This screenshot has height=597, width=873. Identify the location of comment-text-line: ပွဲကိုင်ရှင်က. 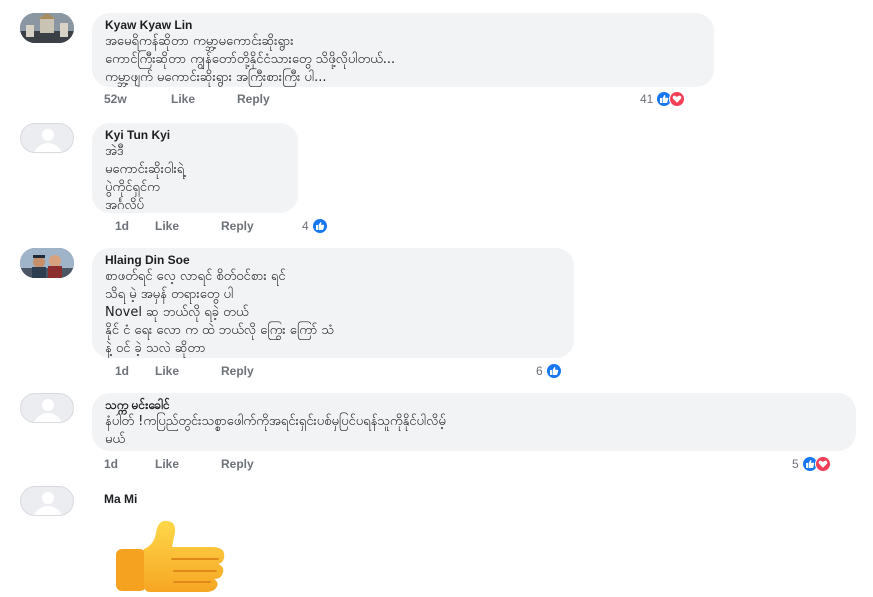
(132, 187).